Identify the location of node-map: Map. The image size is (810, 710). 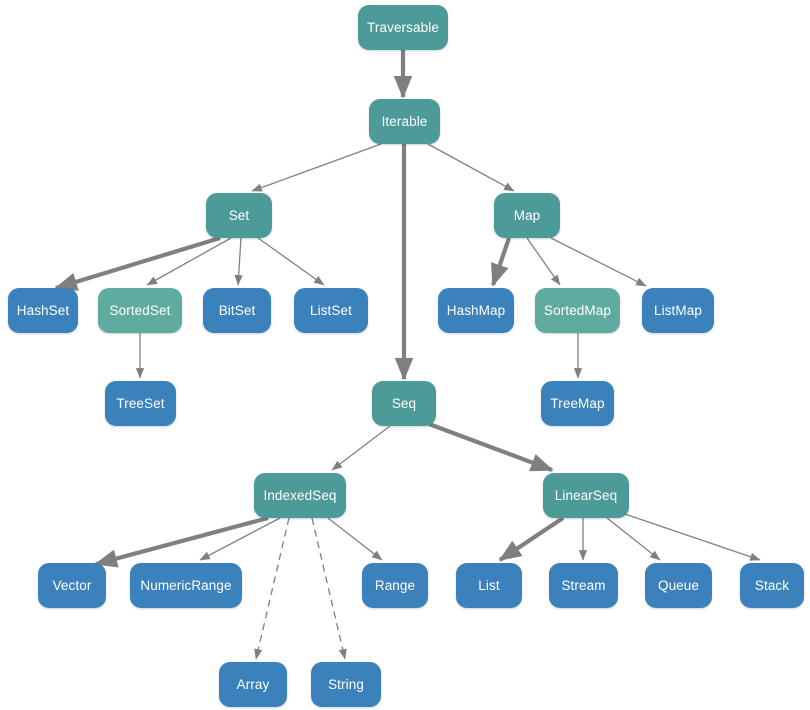
(527, 215).